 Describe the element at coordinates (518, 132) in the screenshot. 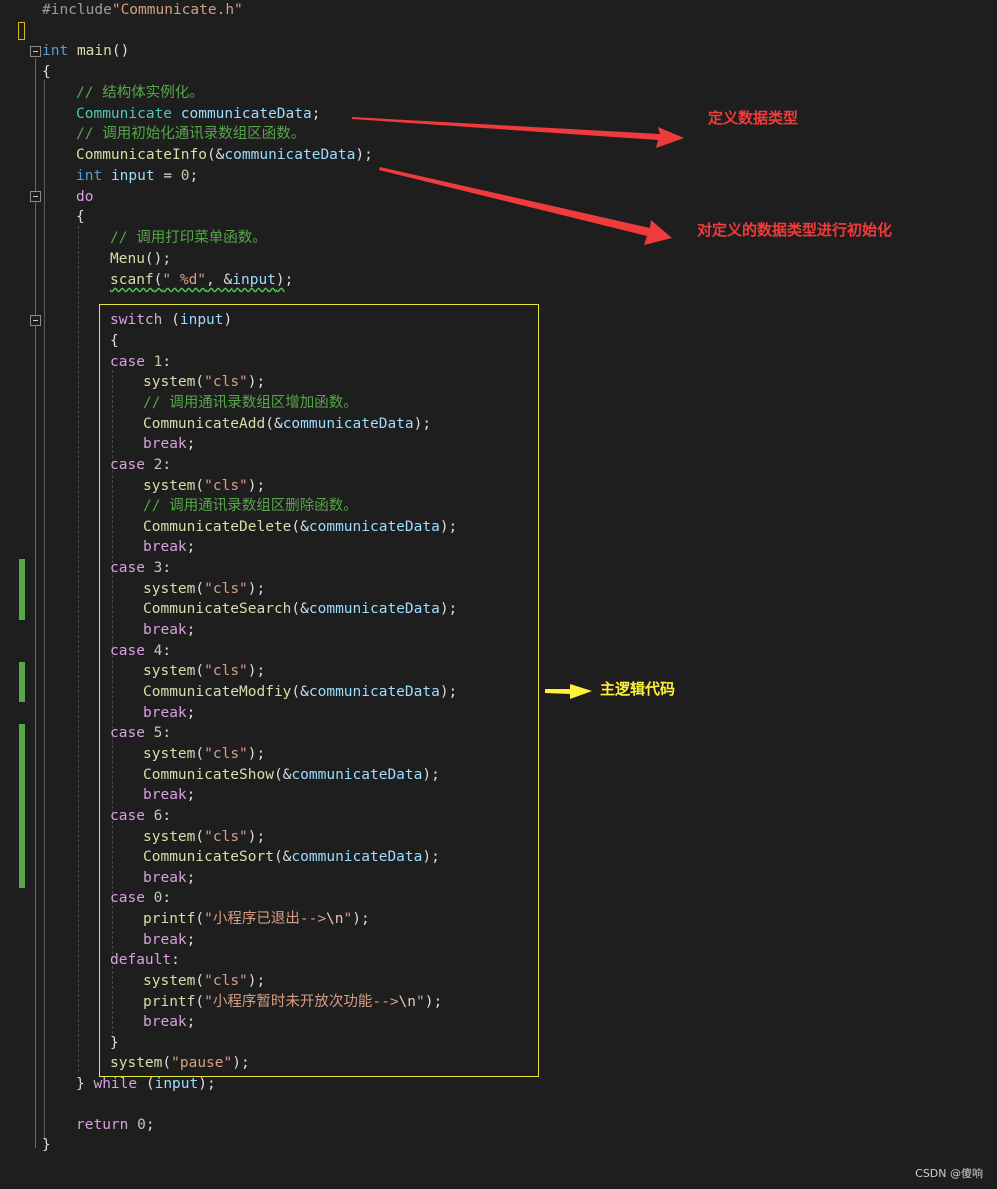

I see `arrow-define-type` at that location.